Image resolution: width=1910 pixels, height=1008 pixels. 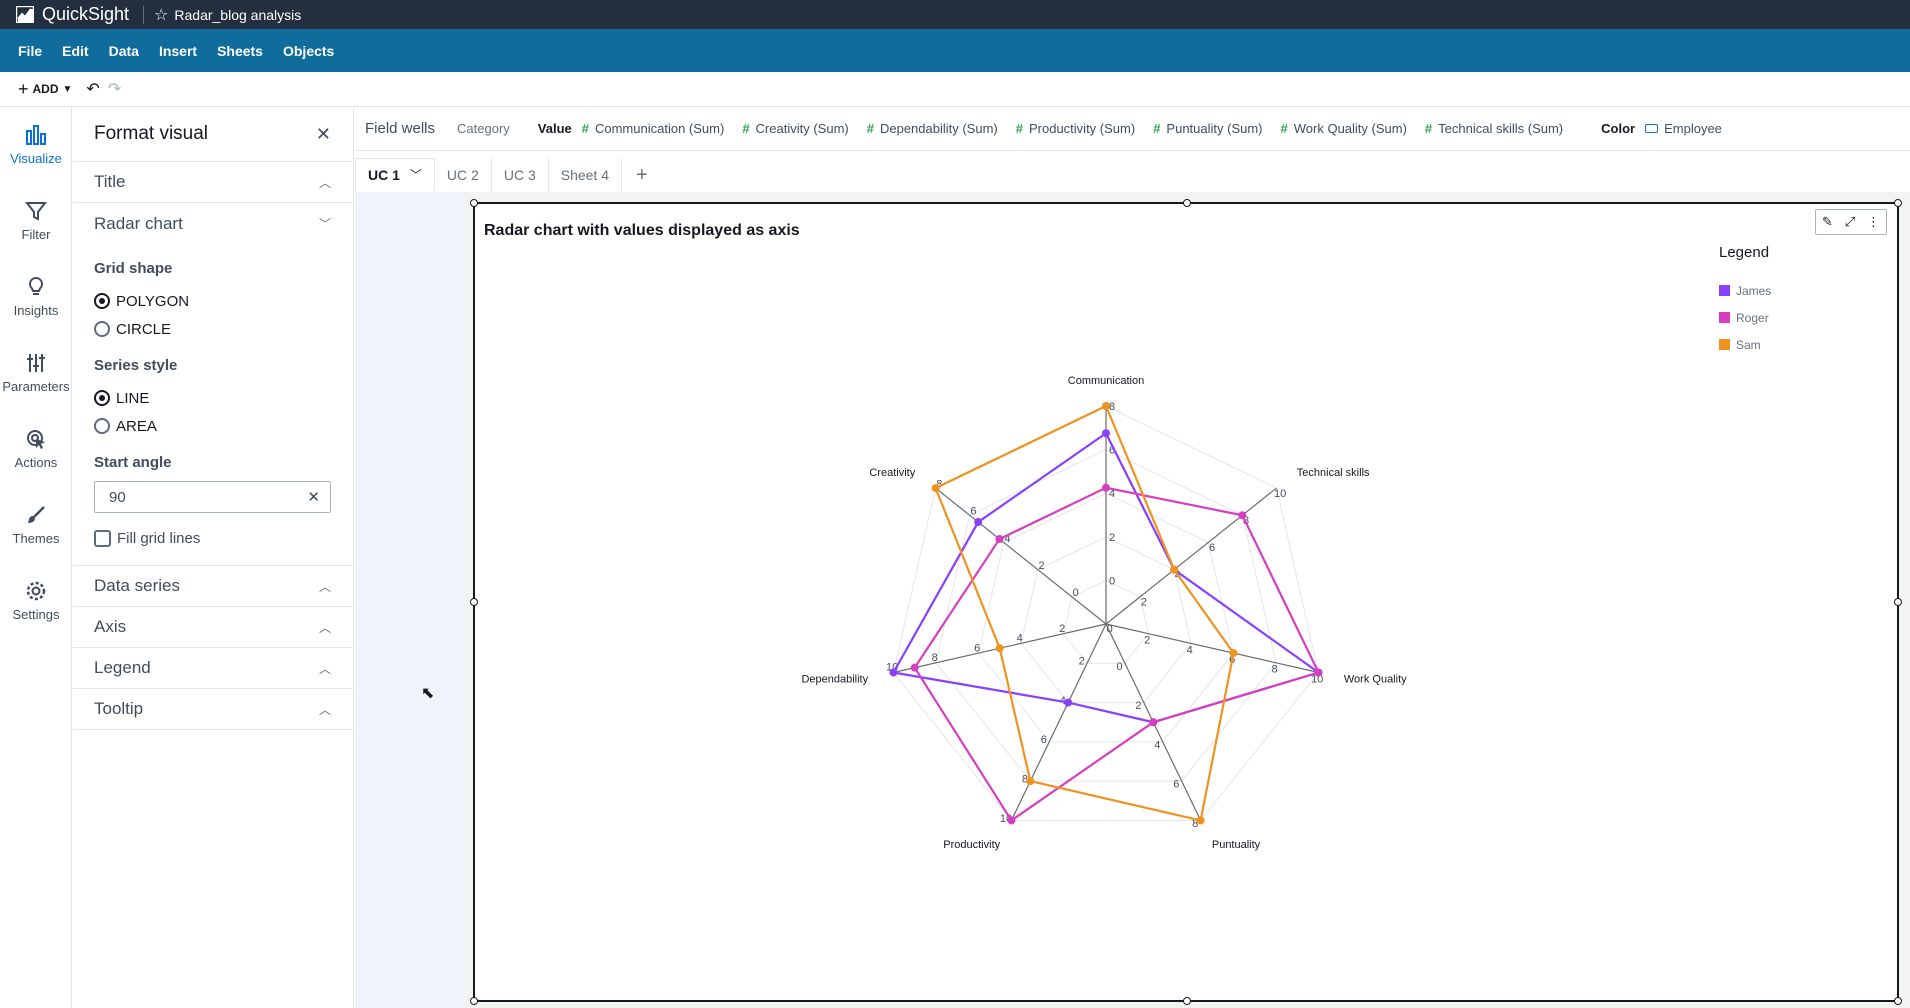 I want to click on tab-label: UC 2, so click(x=462, y=175).